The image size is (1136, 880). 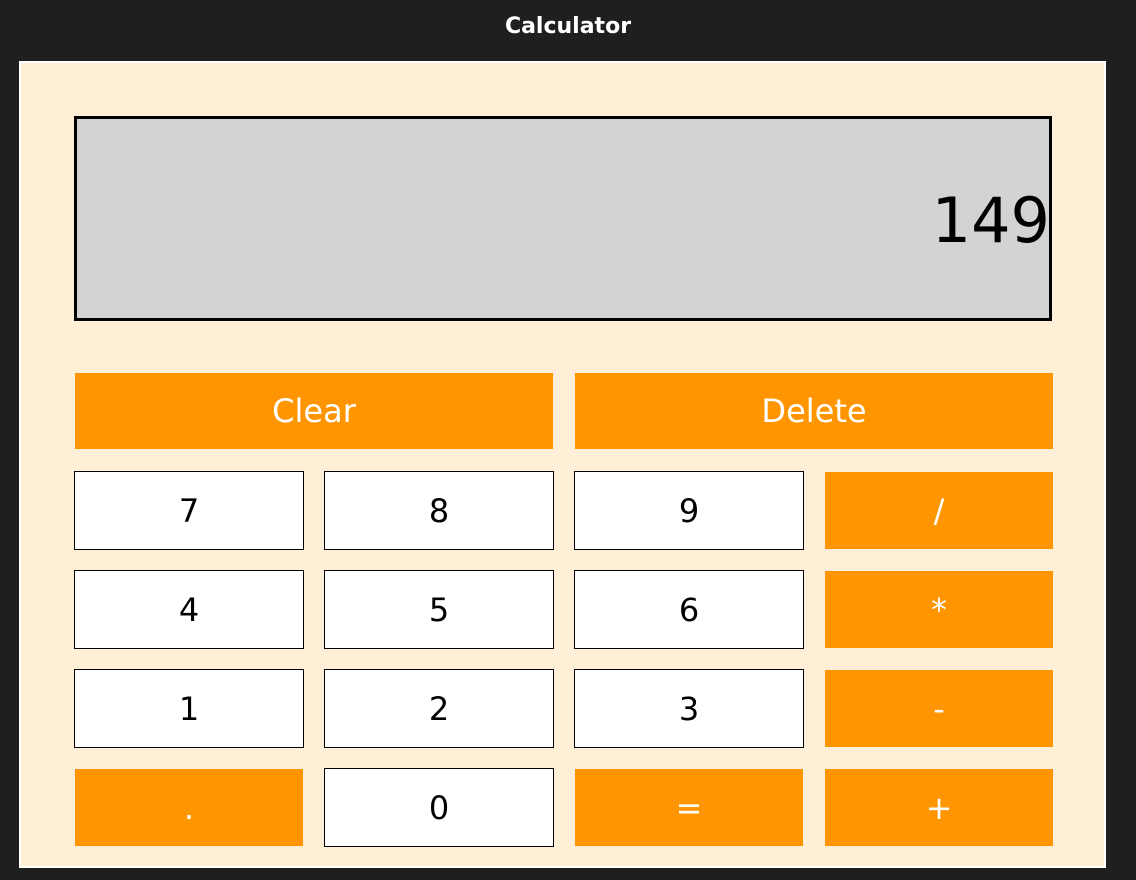 I want to click on digit-3-button: 3, so click(x=689, y=708).